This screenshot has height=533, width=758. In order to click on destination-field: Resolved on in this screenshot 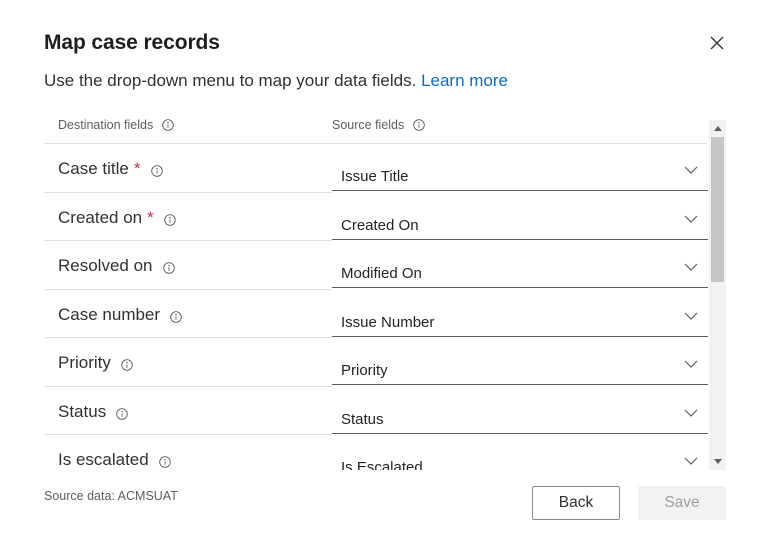, I will do `click(116, 266)`.